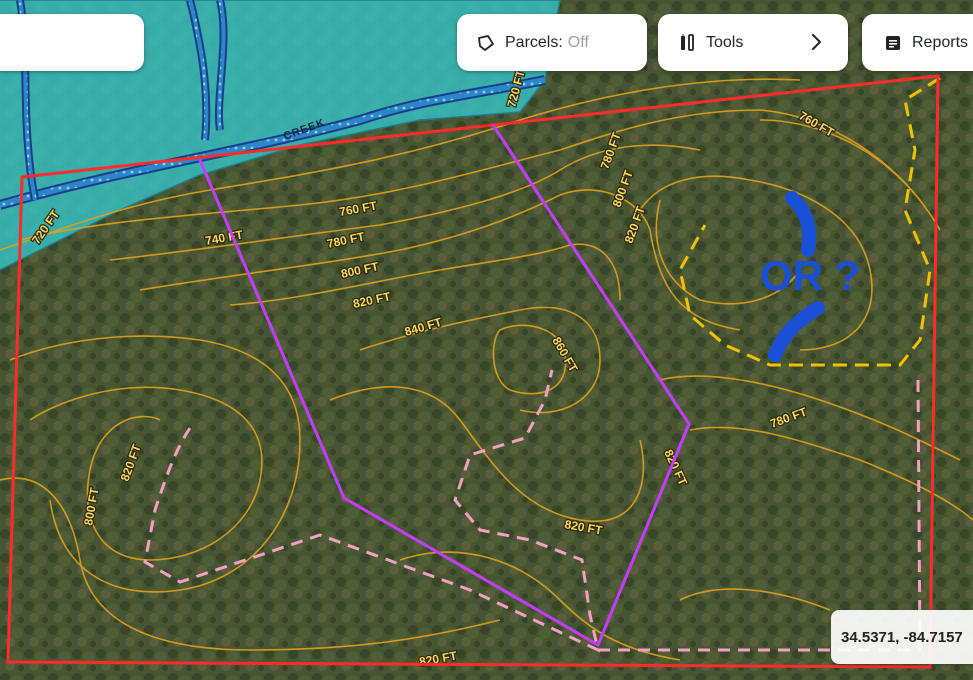 This screenshot has width=973, height=680. I want to click on reports-button: Reports, so click(917, 42).